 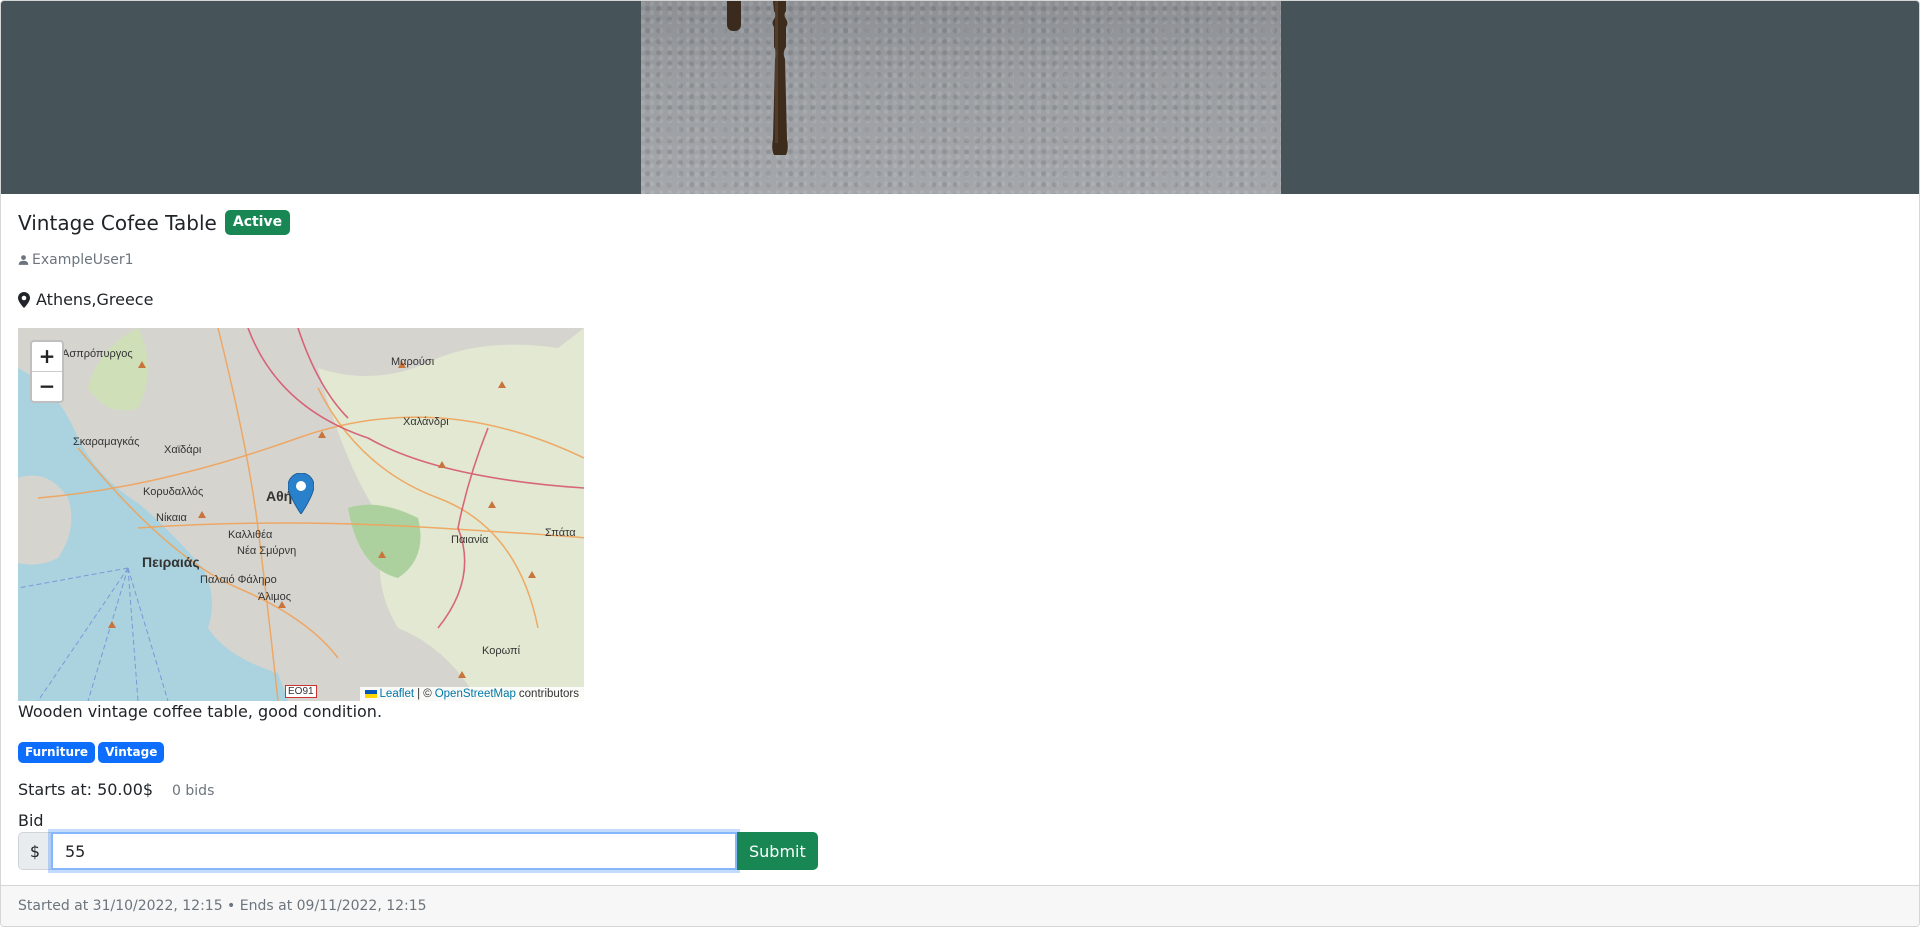 I want to click on bid-form: $ Submit, so click(x=418, y=851).